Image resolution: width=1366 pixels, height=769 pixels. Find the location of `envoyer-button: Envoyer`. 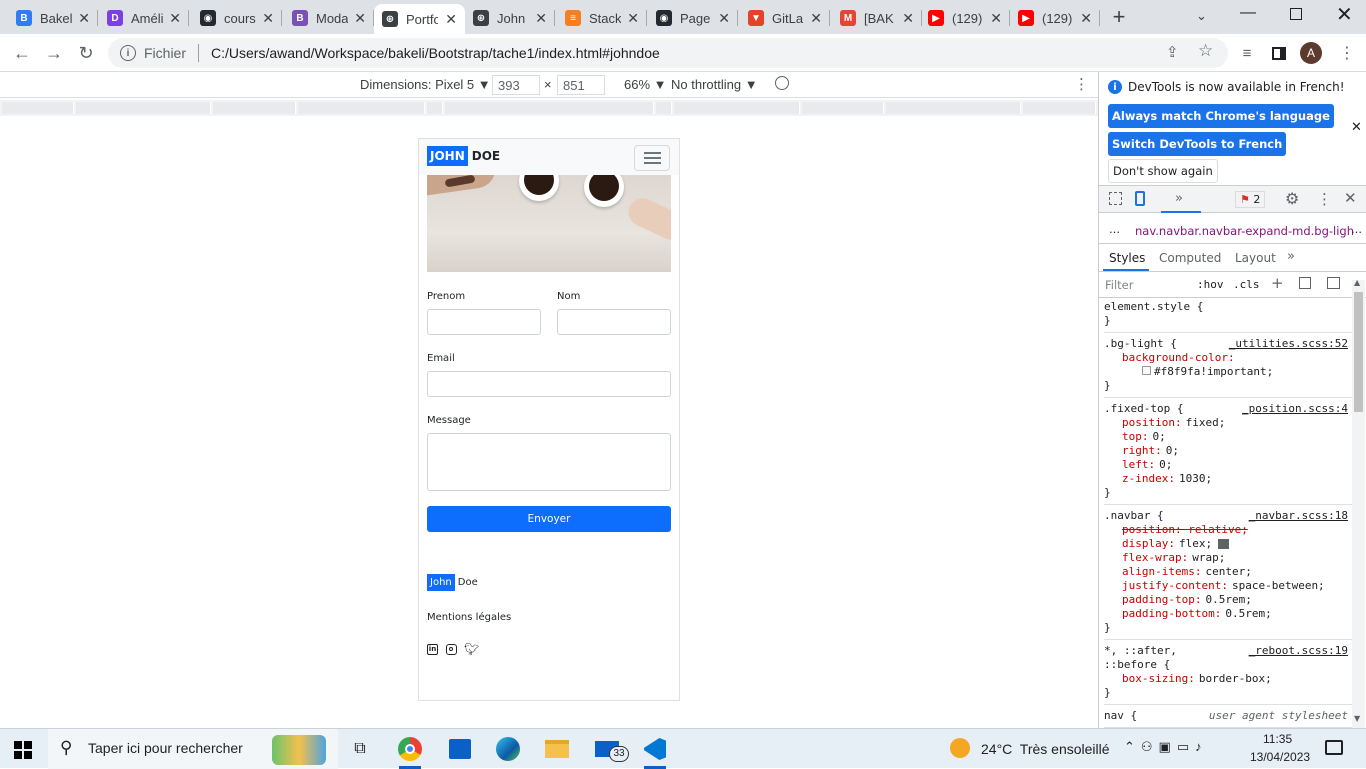

envoyer-button: Envoyer is located at coordinates (549, 519).